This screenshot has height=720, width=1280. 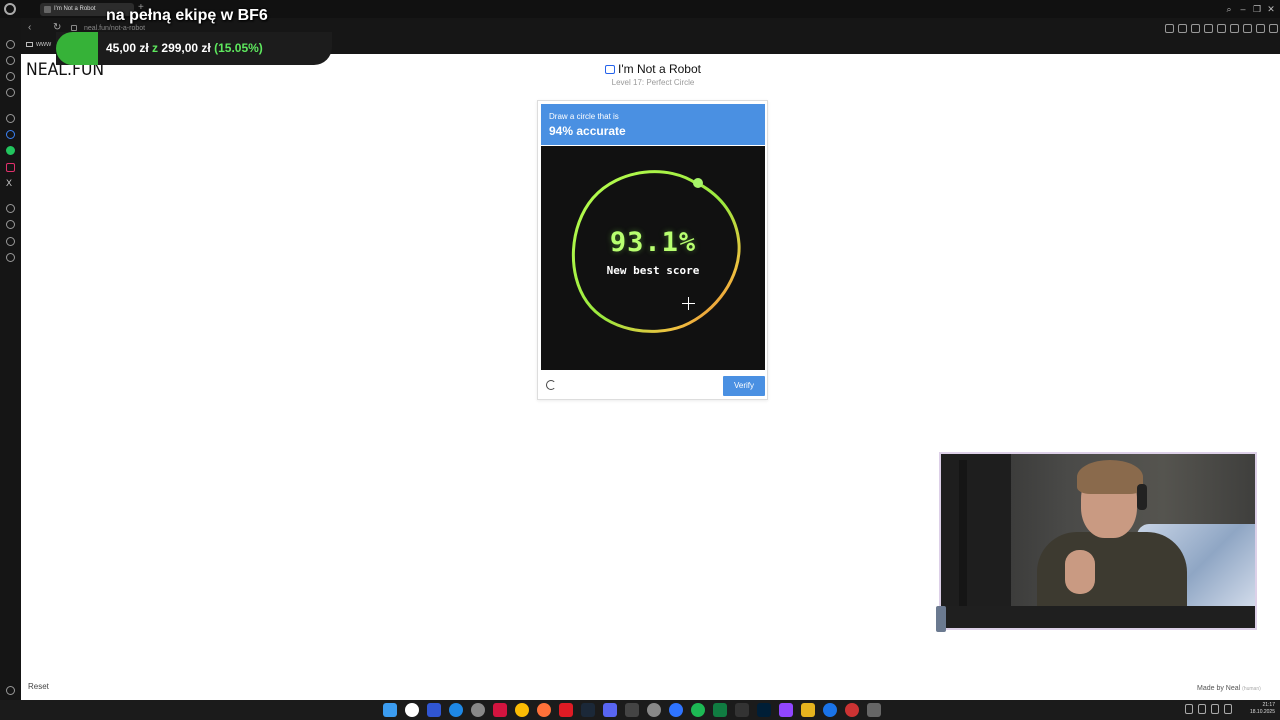 I want to click on best-score-label: New best score, so click(x=653, y=270).